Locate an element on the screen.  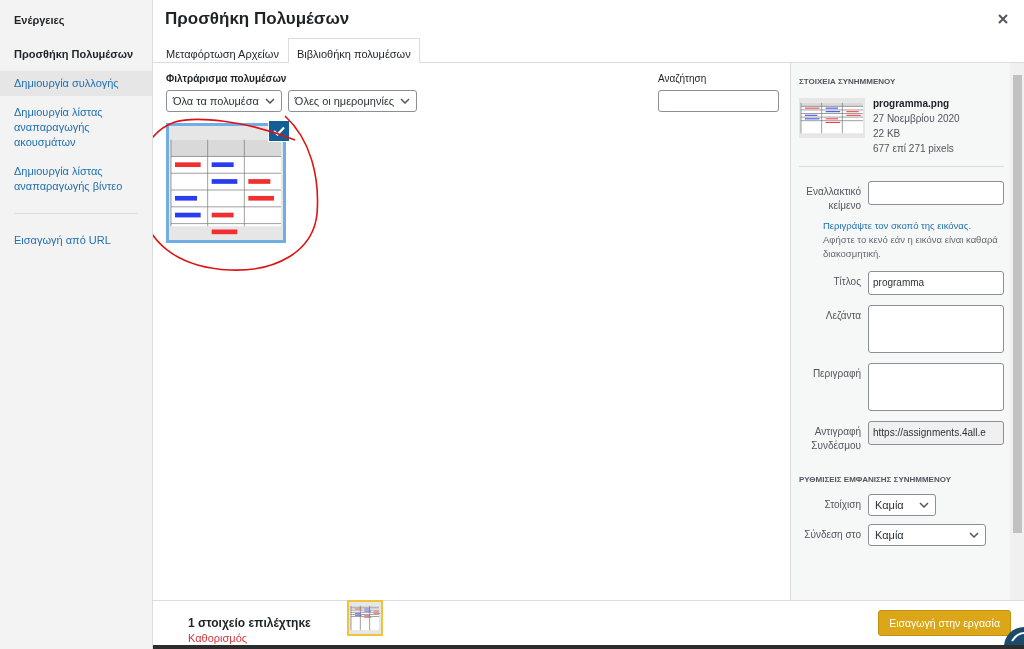
input-field: programma is located at coordinates (936, 283).